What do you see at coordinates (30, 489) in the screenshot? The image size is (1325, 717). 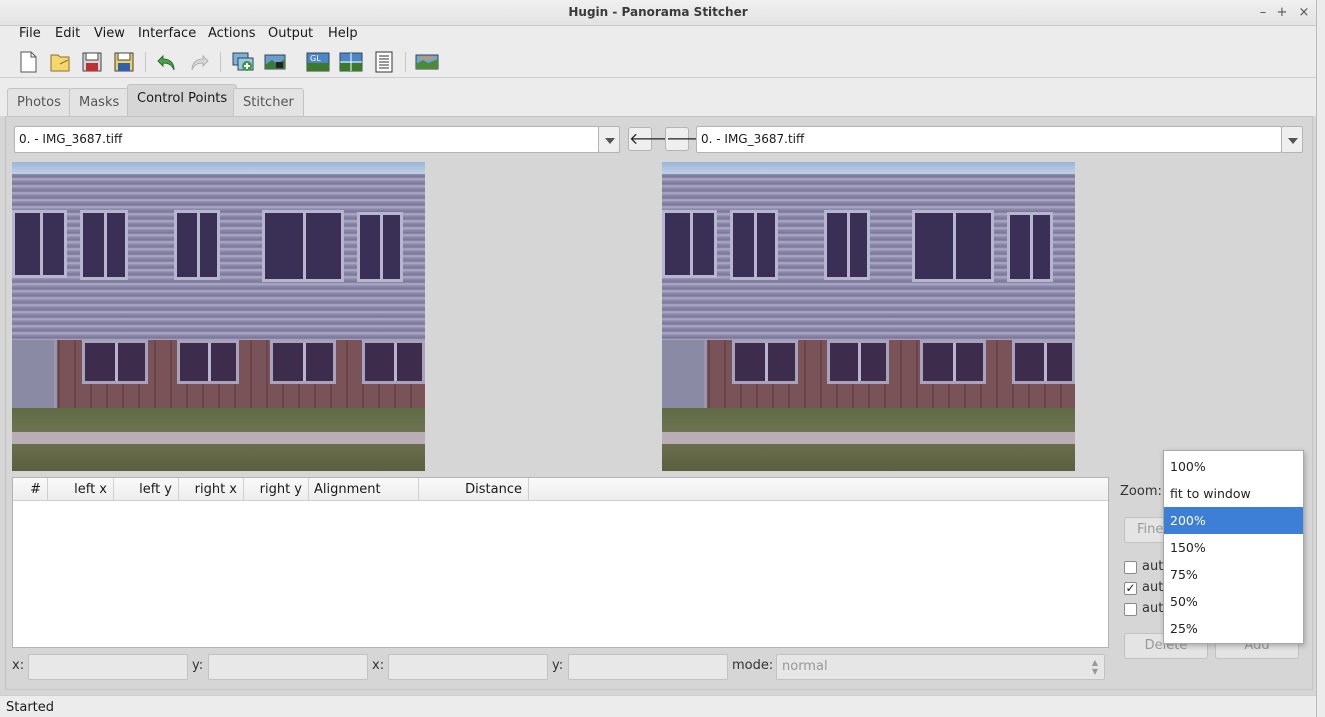 I see `column-header-index: #` at bounding box center [30, 489].